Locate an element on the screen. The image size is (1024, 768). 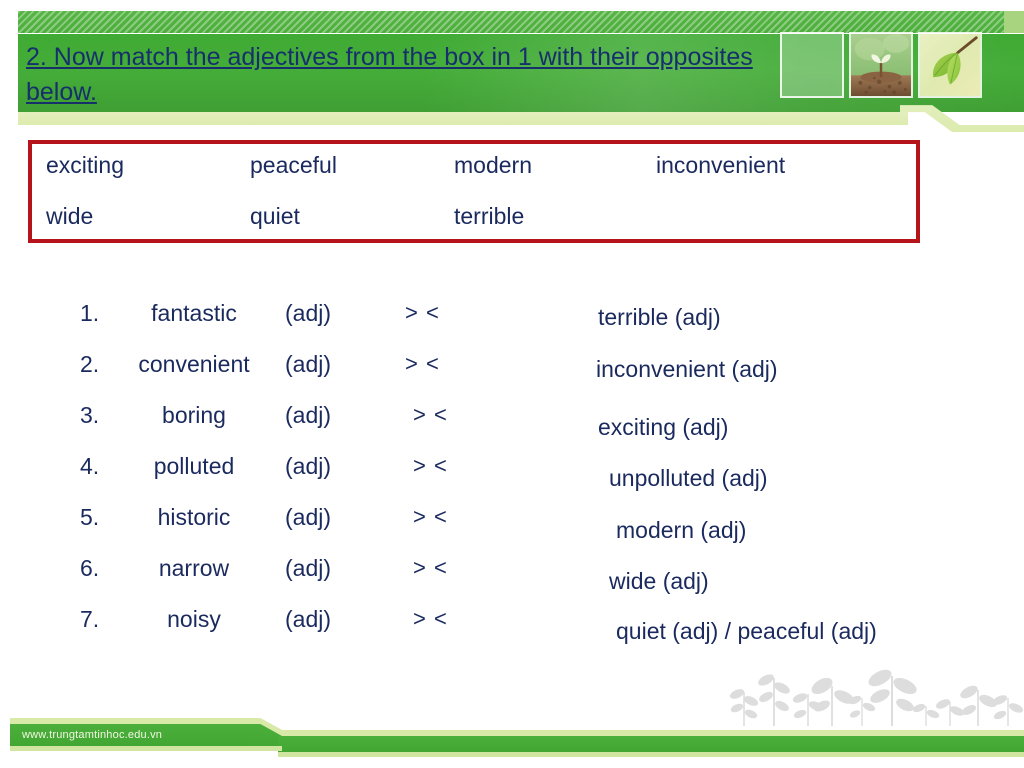
list-item-word: historic is located at coordinates (194, 517).